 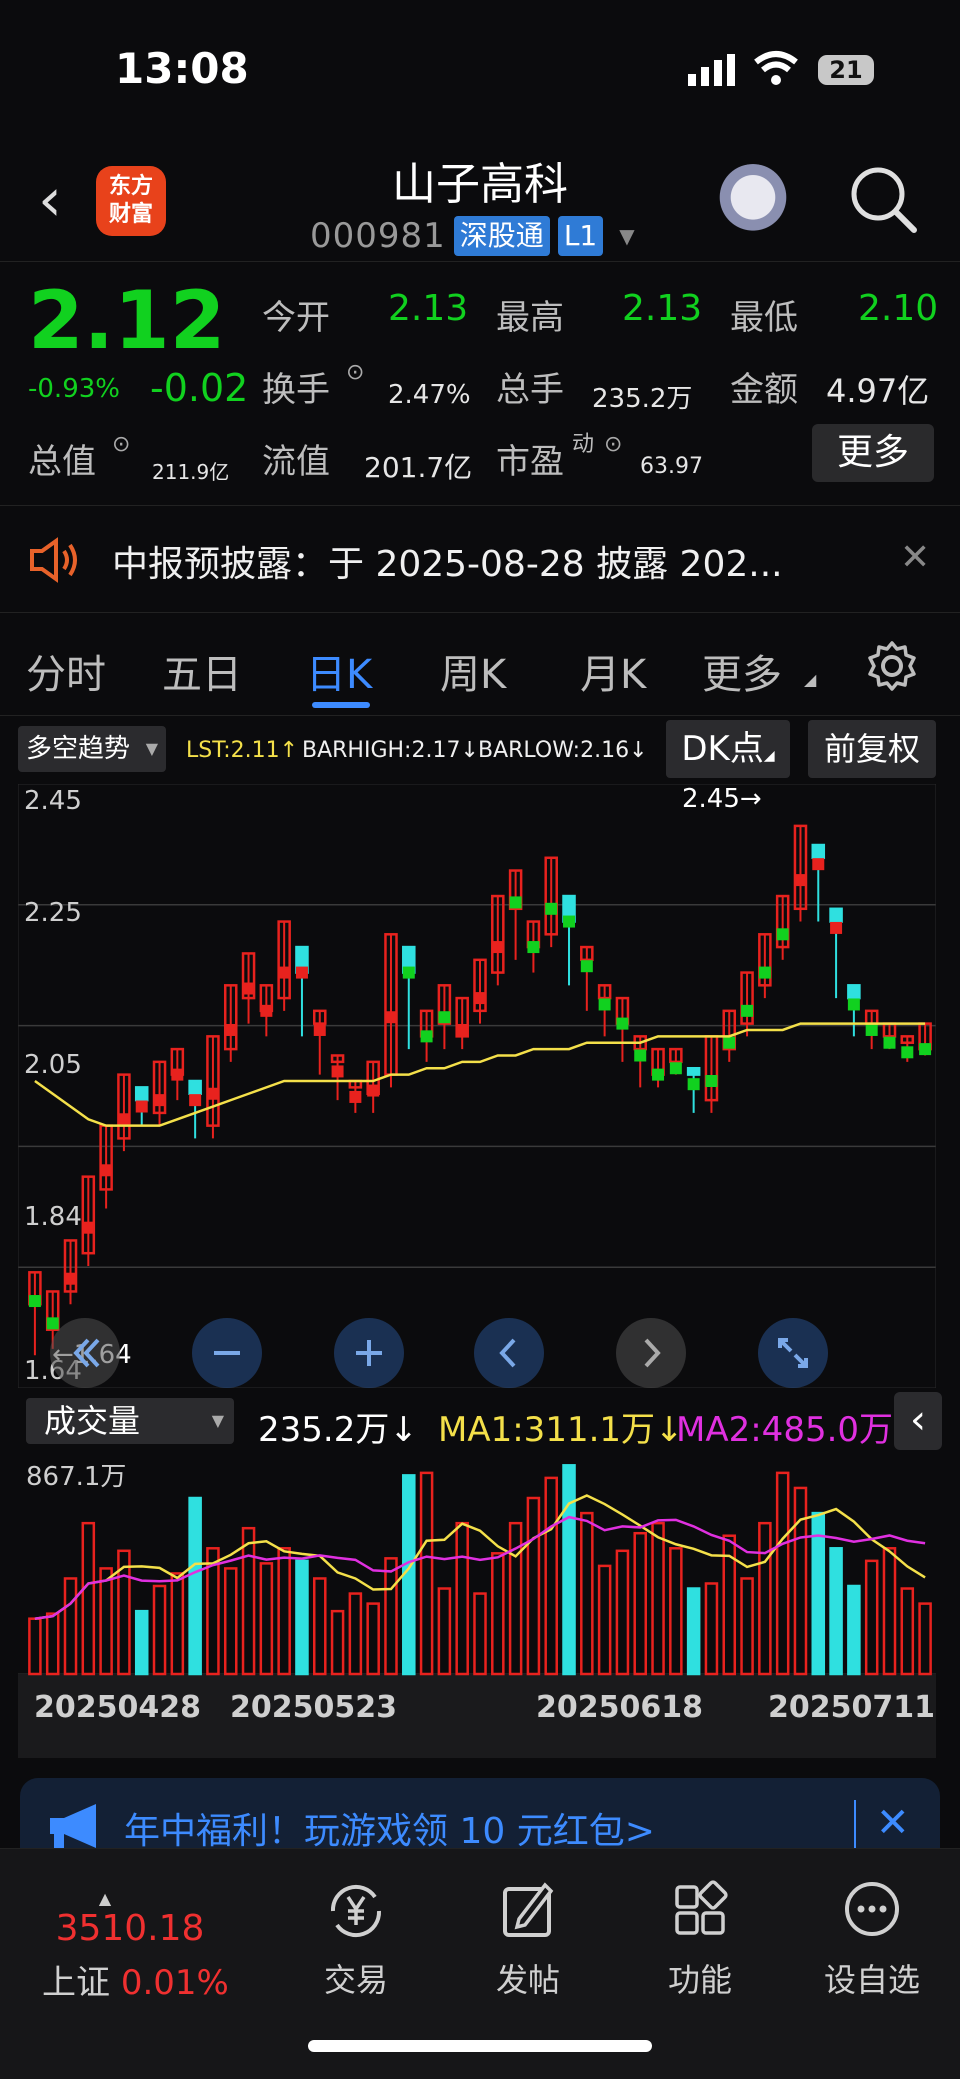 I want to click on lst-value: LST:2.11↑, so click(x=242, y=750).